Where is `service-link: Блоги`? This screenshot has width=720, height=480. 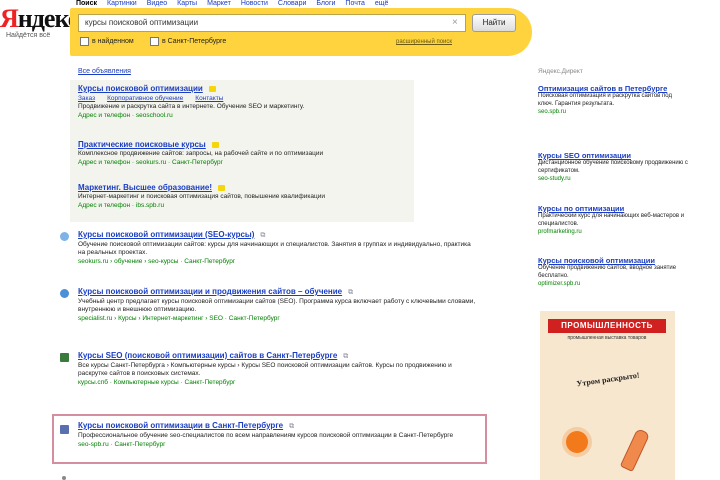
service-link: Блоги is located at coordinates (325, 4).